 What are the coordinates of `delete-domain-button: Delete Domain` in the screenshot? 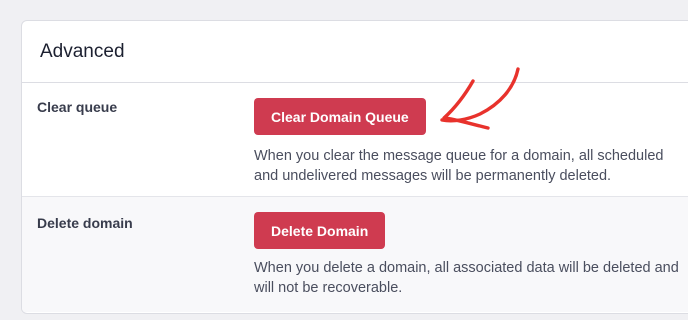 It's located at (320, 230).